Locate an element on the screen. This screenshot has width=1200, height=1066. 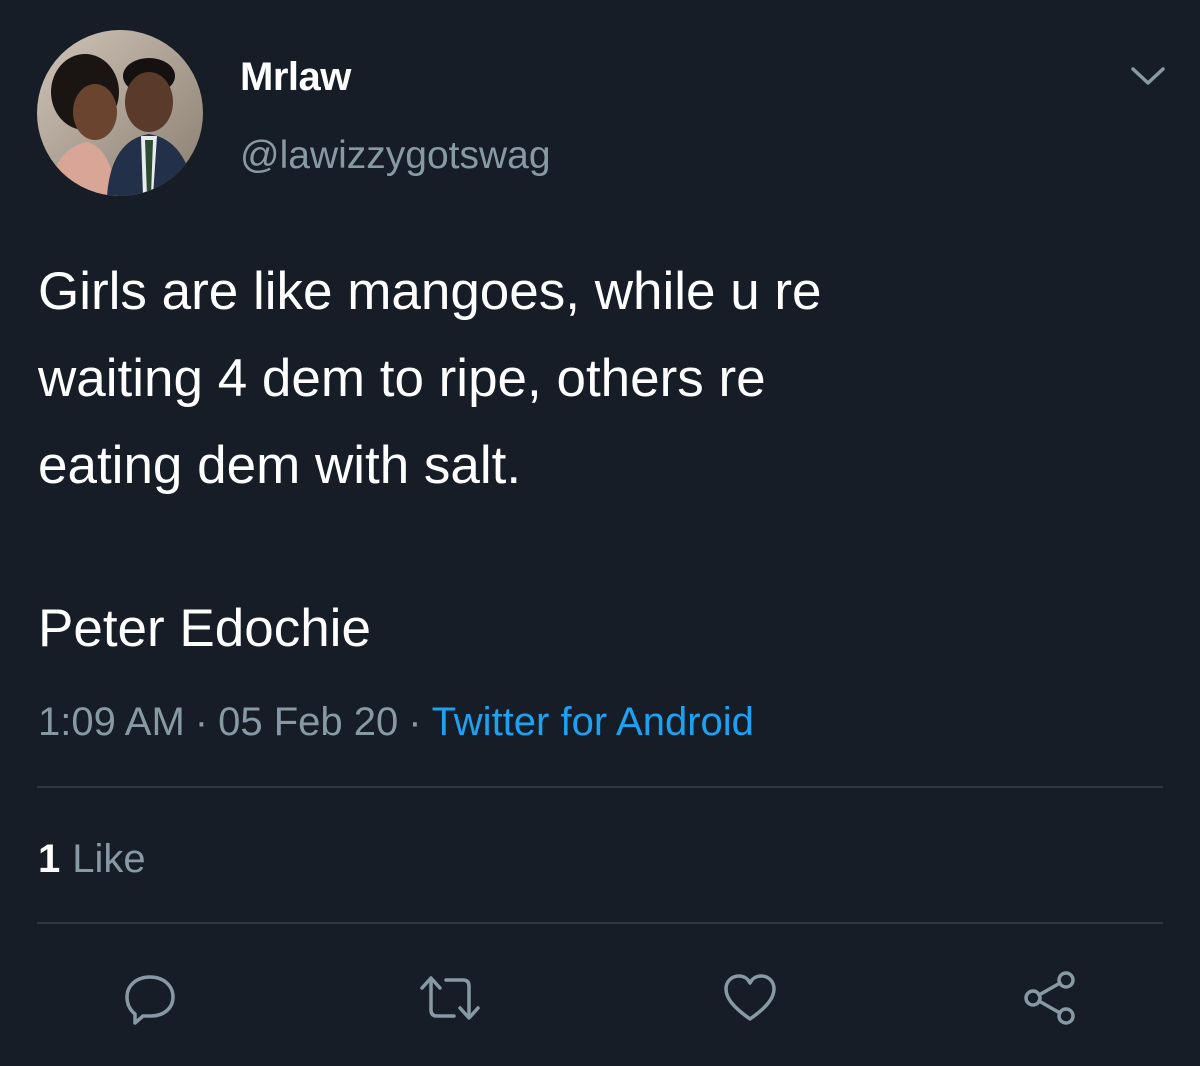
retweet-icon is located at coordinates (450, 998).